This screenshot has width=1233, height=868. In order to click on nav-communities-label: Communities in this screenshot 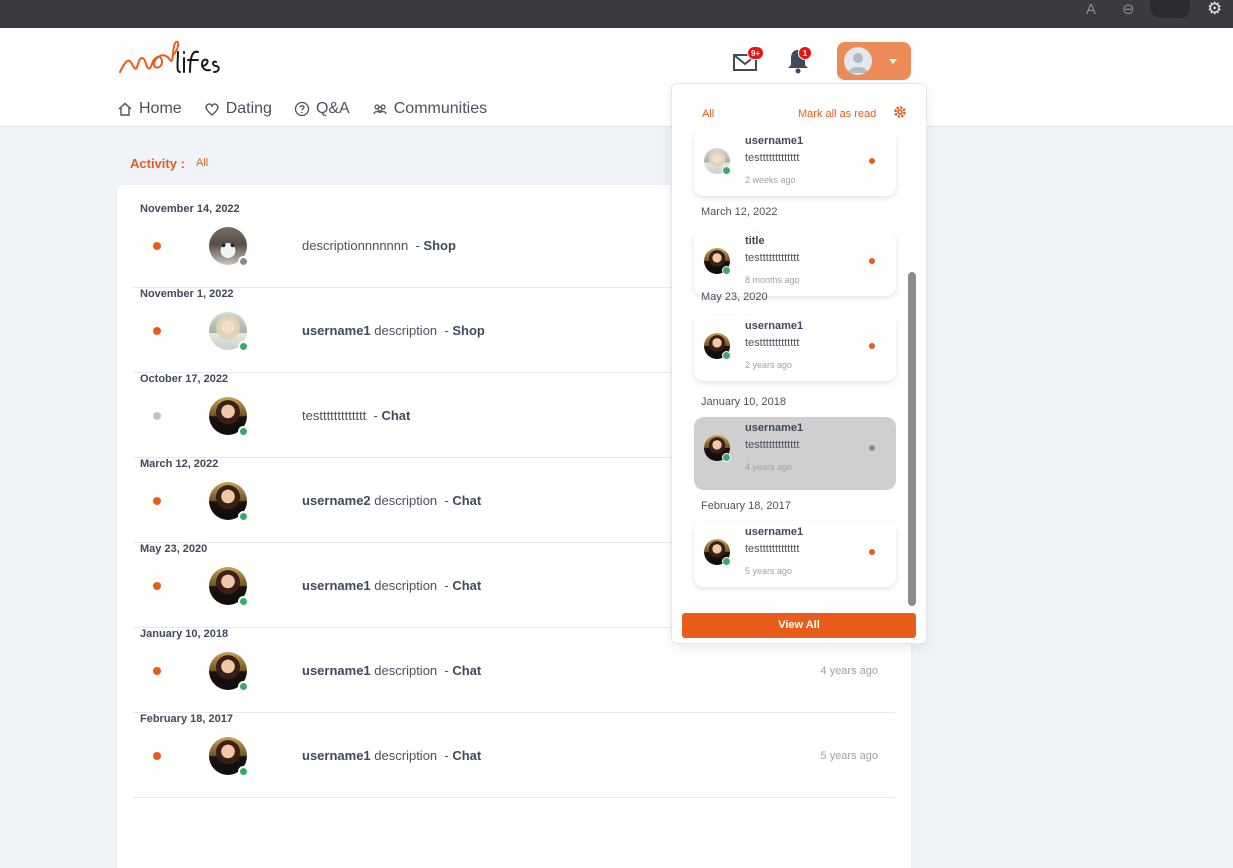, I will do `click(440, 108)`.